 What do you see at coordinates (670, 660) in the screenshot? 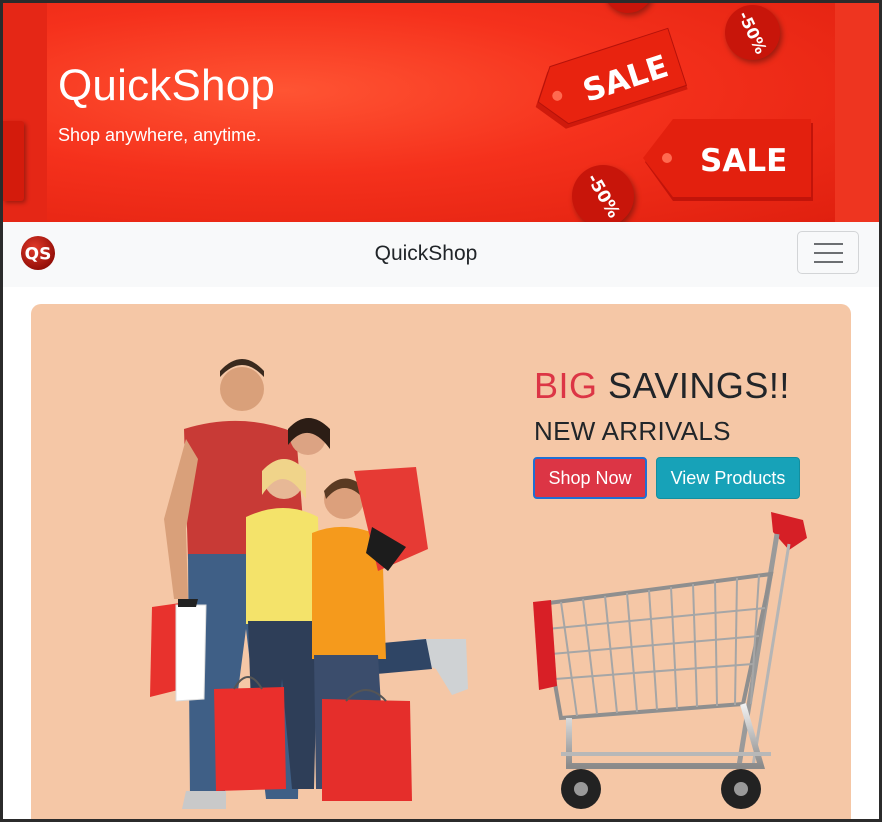
I see `shopping-cart-image` at bounding box center [670, 660].